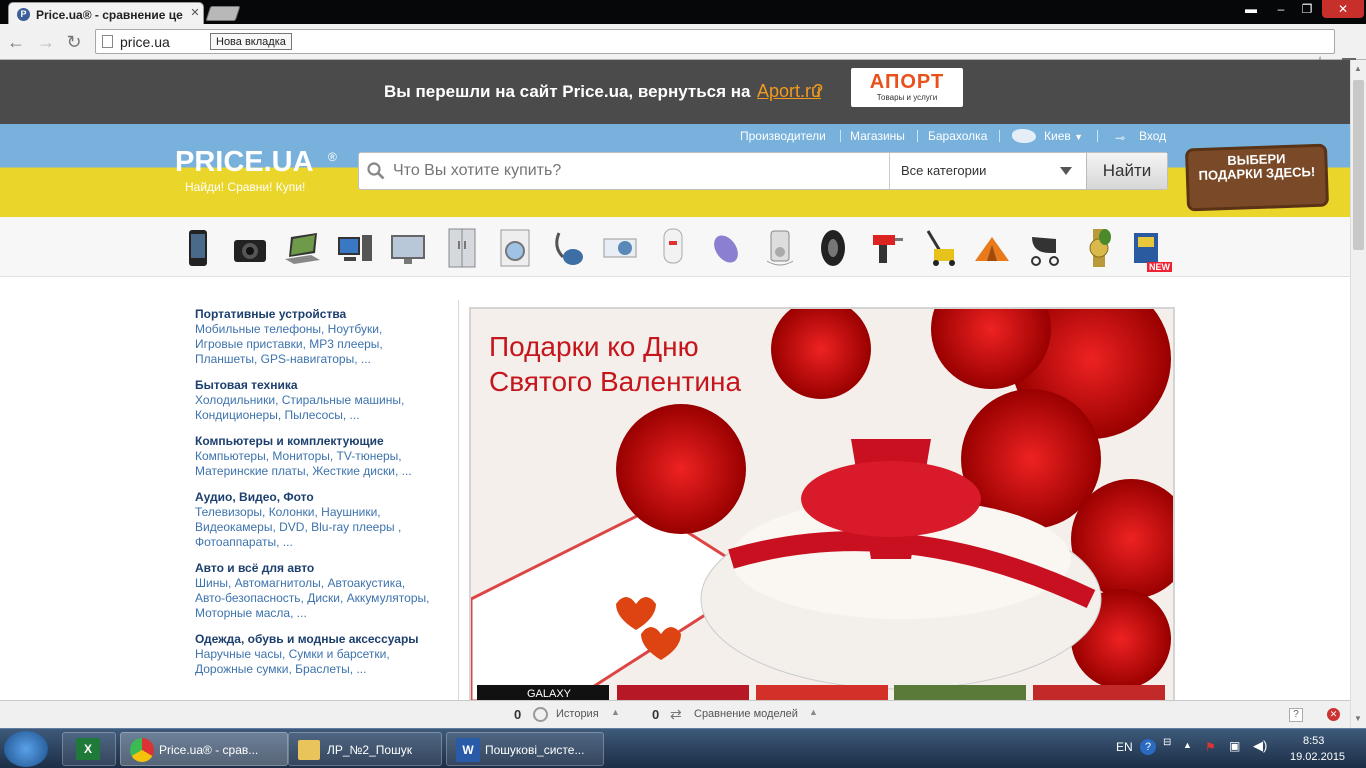 The image size is (1366, 768). Describe the element at coordinates (673, 248) in the screenshot. I see `boiler-icon` at that location.